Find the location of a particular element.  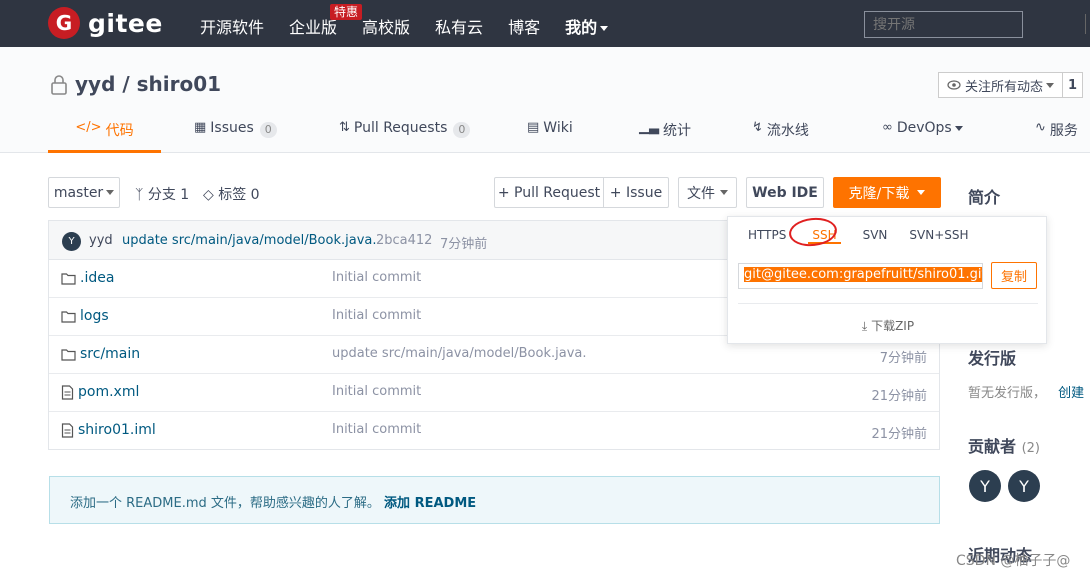

code-icon: </> is located at coordinates (88, 127).